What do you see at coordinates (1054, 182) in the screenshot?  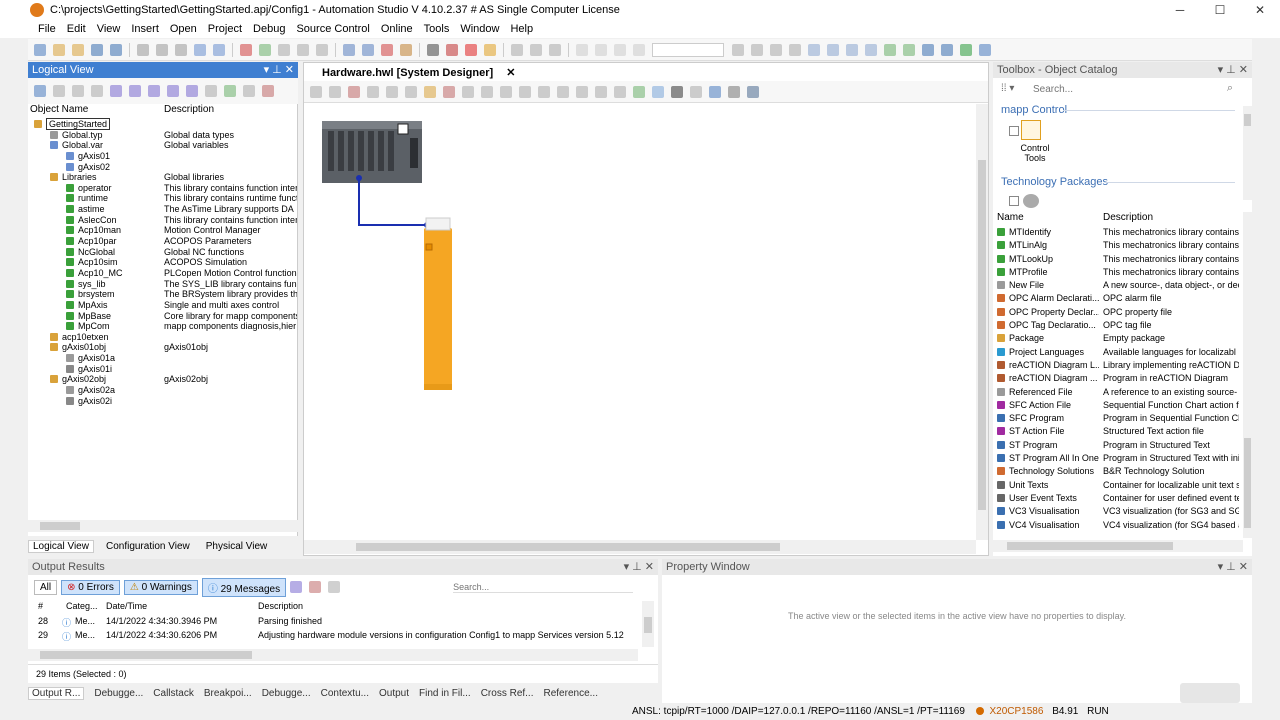 I see `category-technology-packages: Technology Packages` at bounding box center [1054, 182].